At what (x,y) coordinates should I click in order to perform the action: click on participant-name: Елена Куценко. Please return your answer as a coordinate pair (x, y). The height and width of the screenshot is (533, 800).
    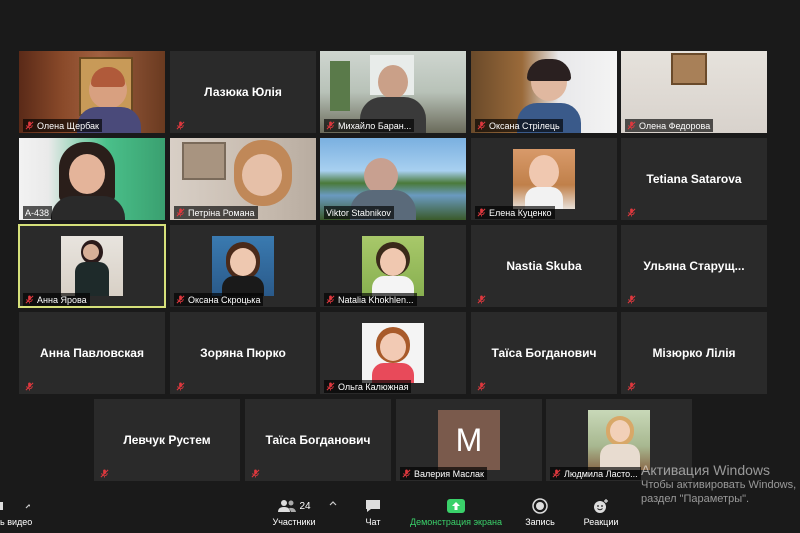
    Looking at the image, I should click on (520, 212).